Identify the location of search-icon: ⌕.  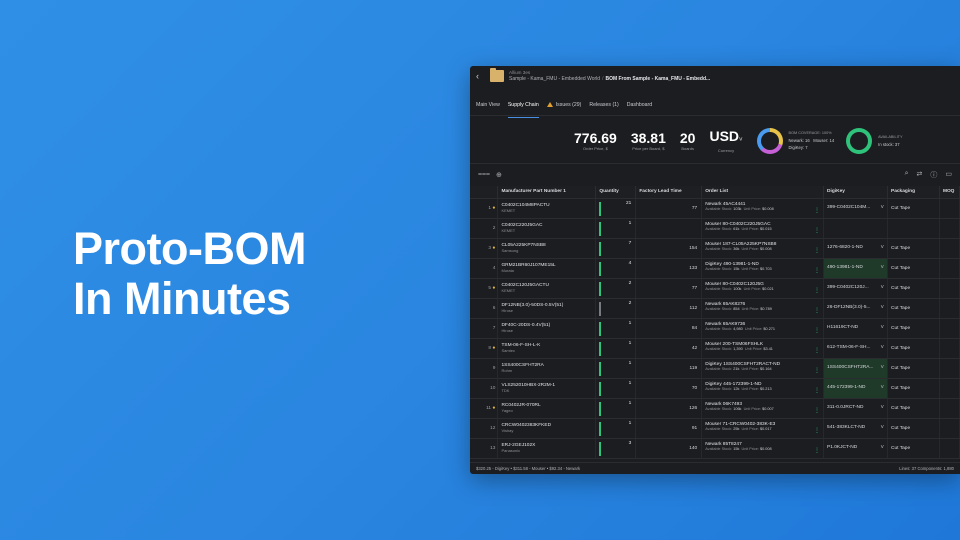
(907, 175).